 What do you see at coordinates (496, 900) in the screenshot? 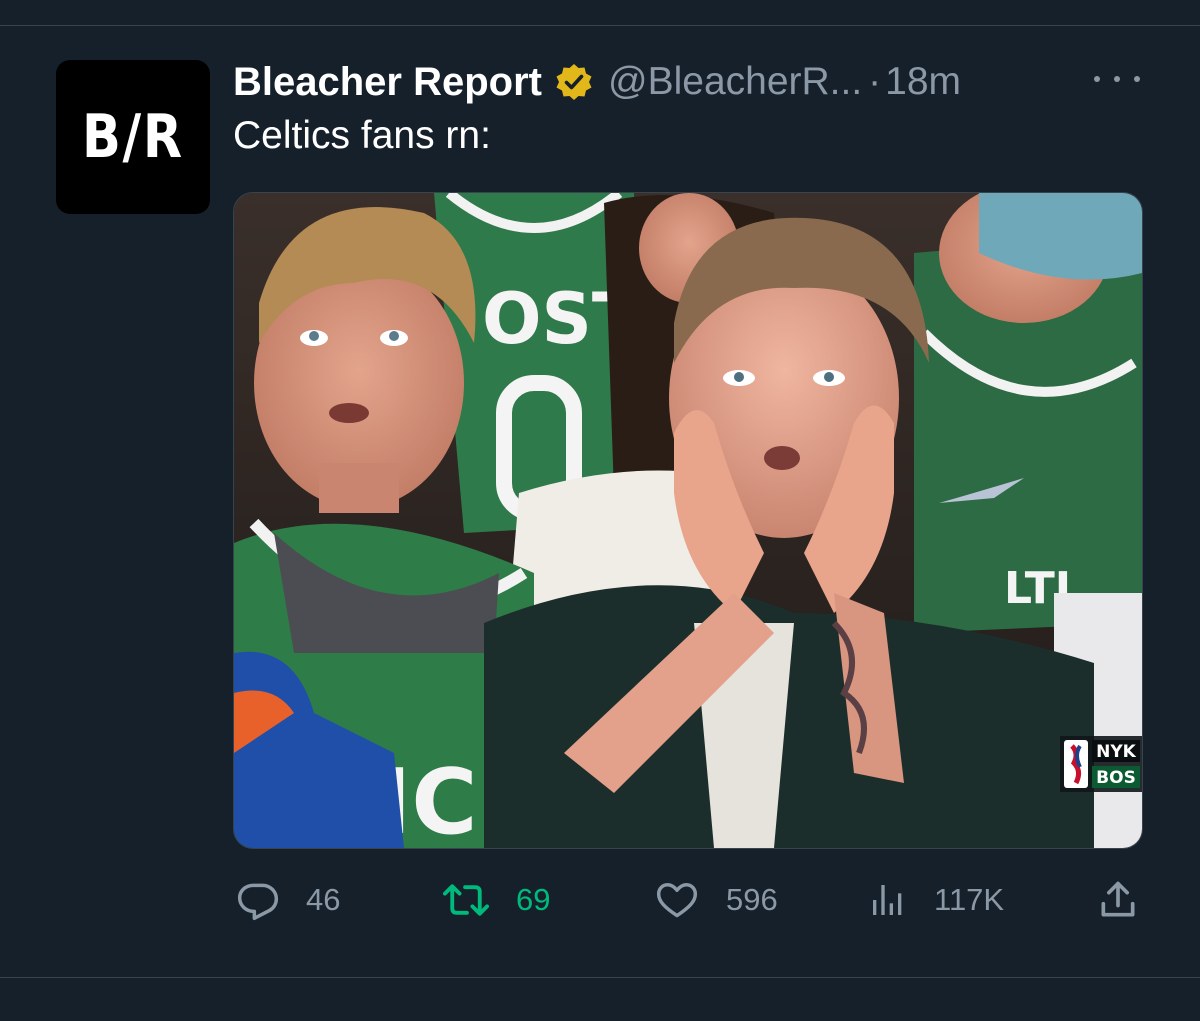
I see `retweet-button: 69` at bounding box center [496, 900].